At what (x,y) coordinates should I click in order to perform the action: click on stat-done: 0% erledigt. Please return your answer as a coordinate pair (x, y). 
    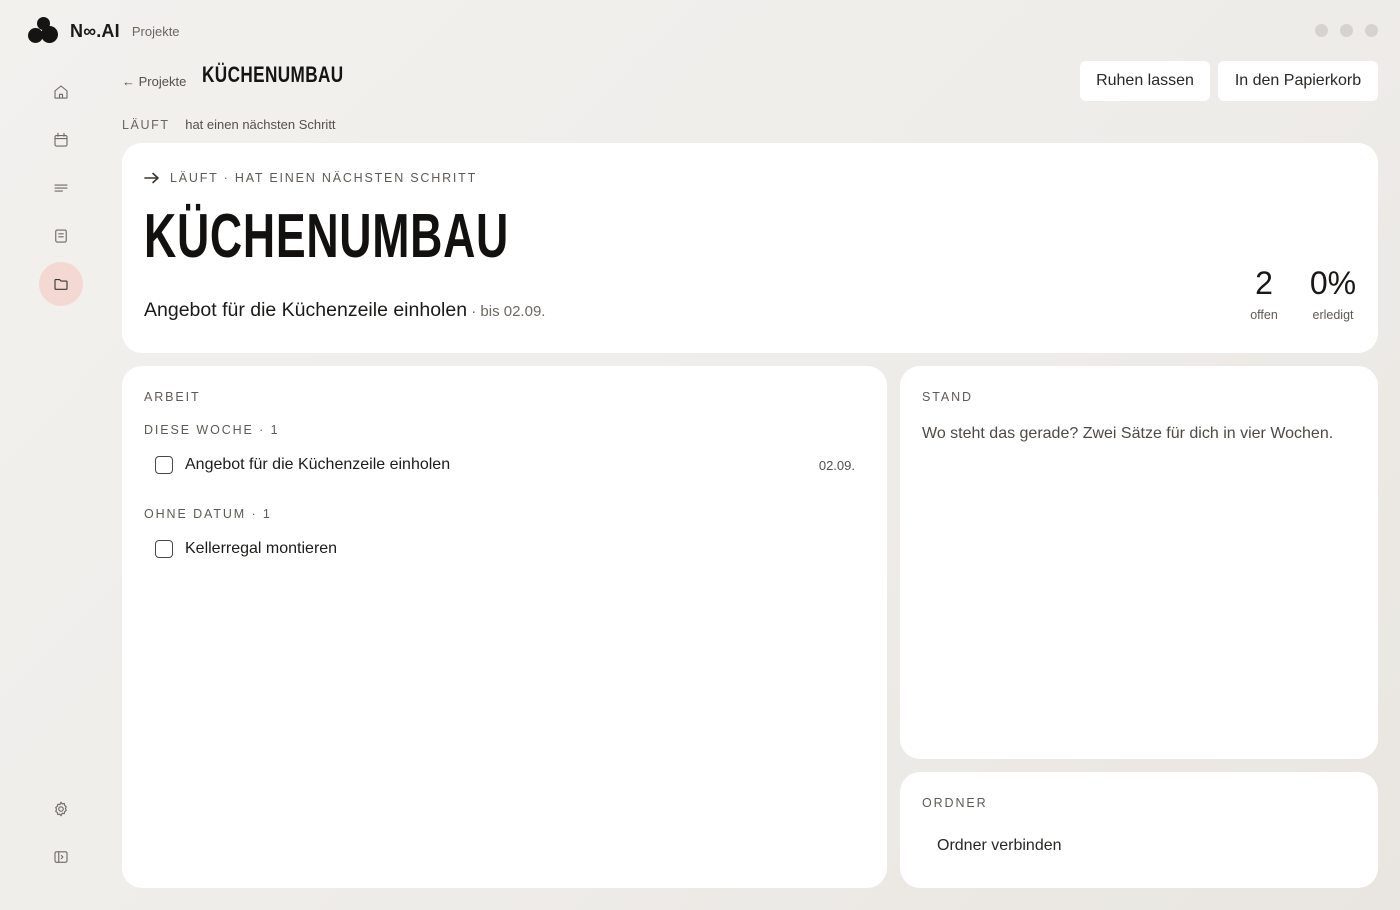
    Looking at the image, I should click on (1333, 293).